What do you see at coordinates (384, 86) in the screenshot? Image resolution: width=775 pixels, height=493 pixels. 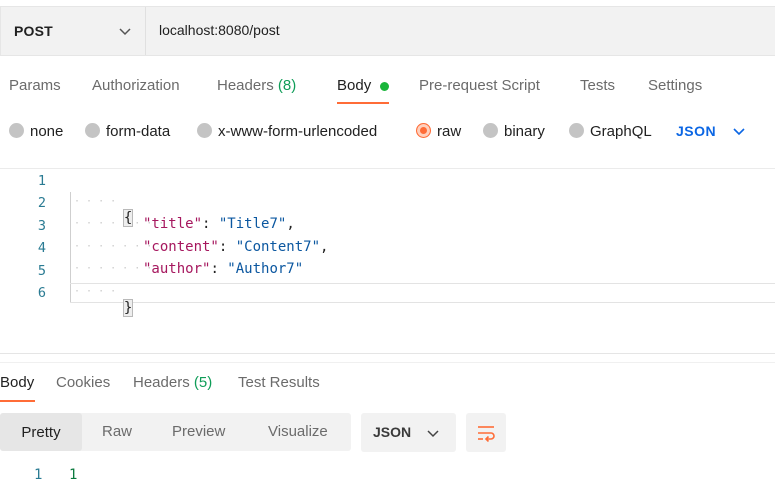 I see `body-indicator-dot` at bounding box center [384, 86].